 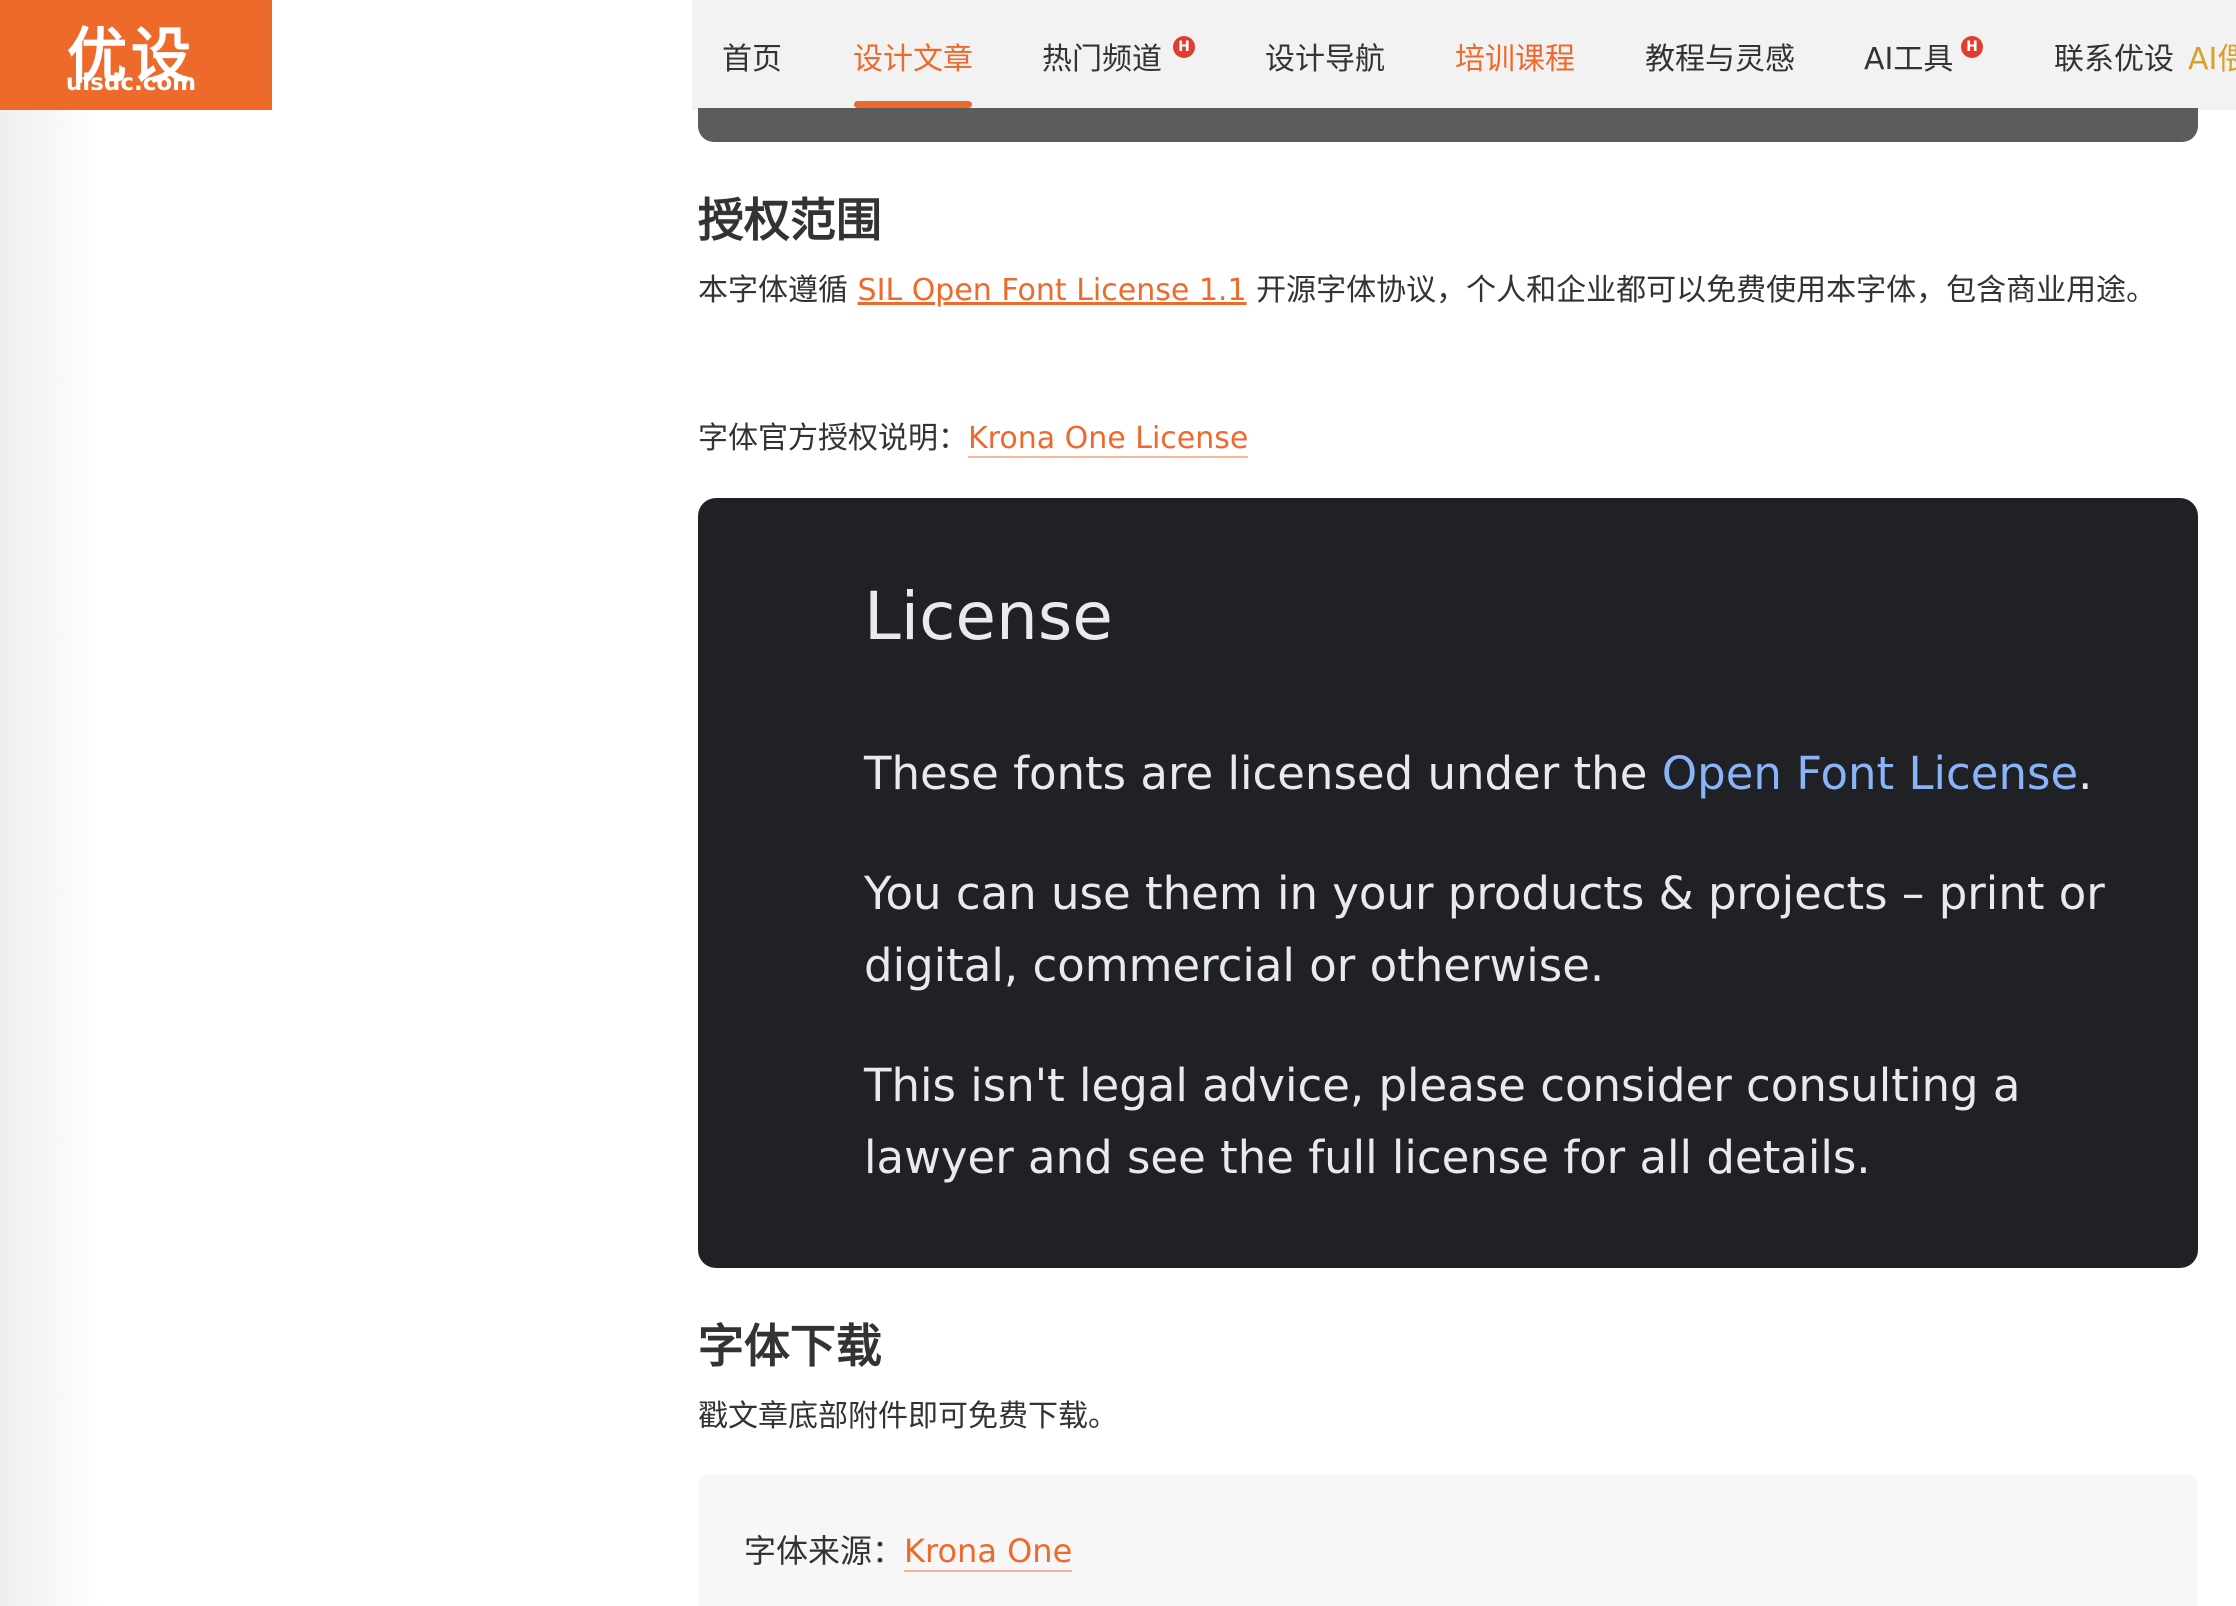 What do you see at coordinates (136, 55) in the screenshot?
I see `site-logo: 优设 uisdc.com` at bounding box center [136, 55].